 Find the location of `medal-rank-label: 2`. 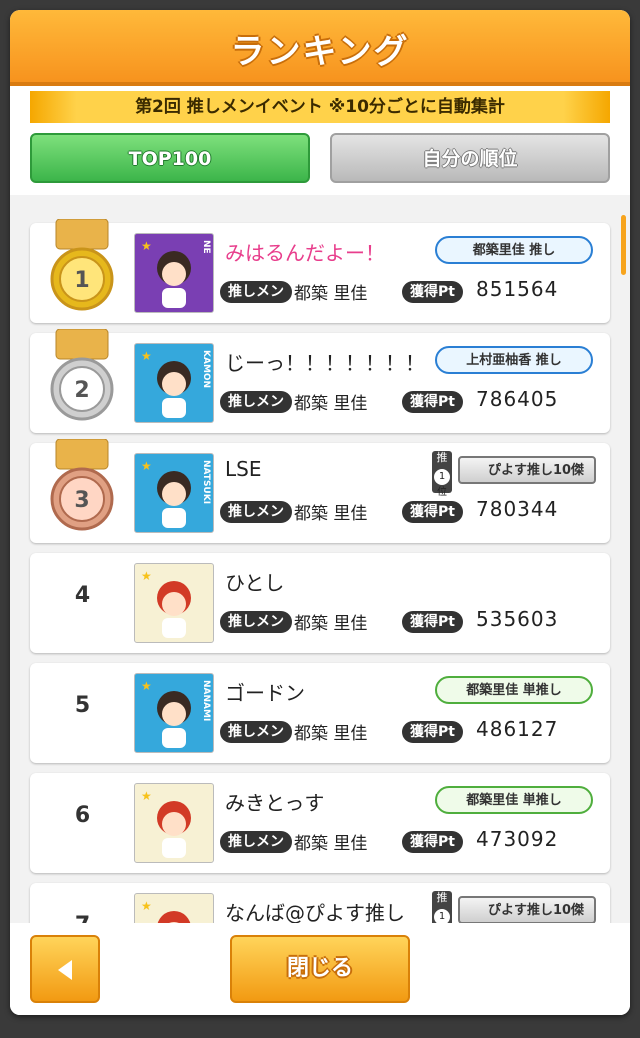

medal-rank-label: 2 is located at coordinates (81, 390).